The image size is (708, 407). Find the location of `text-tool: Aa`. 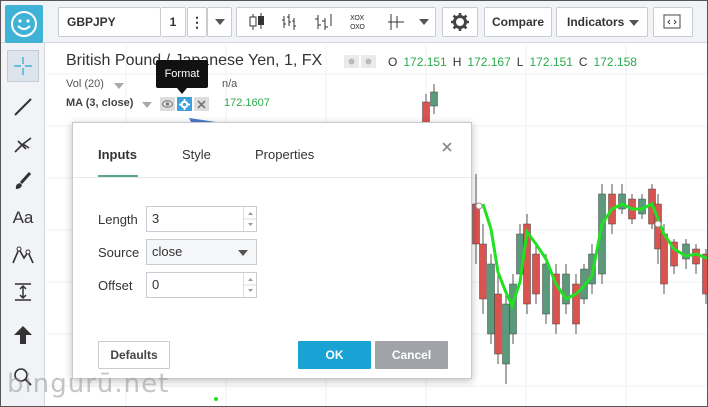

text-tool: Aa is located at coordinates (23, 218).